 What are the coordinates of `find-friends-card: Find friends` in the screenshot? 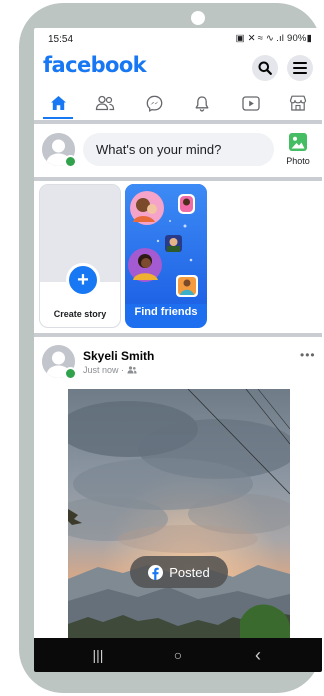 It's located at (166, 256).